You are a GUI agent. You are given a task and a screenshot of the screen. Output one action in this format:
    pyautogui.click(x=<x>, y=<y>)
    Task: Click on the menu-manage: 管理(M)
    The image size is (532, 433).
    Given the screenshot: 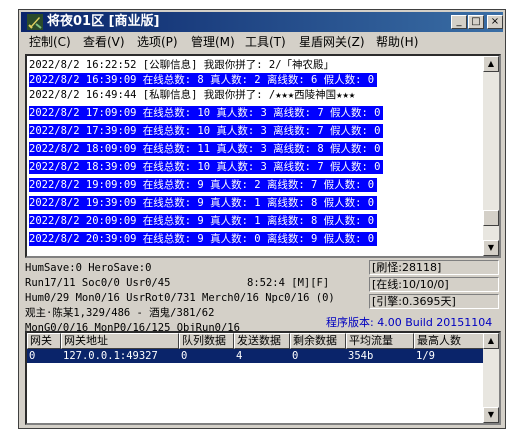 What is the action you would take?
    pyautogui.click(x=213, y=42)
    